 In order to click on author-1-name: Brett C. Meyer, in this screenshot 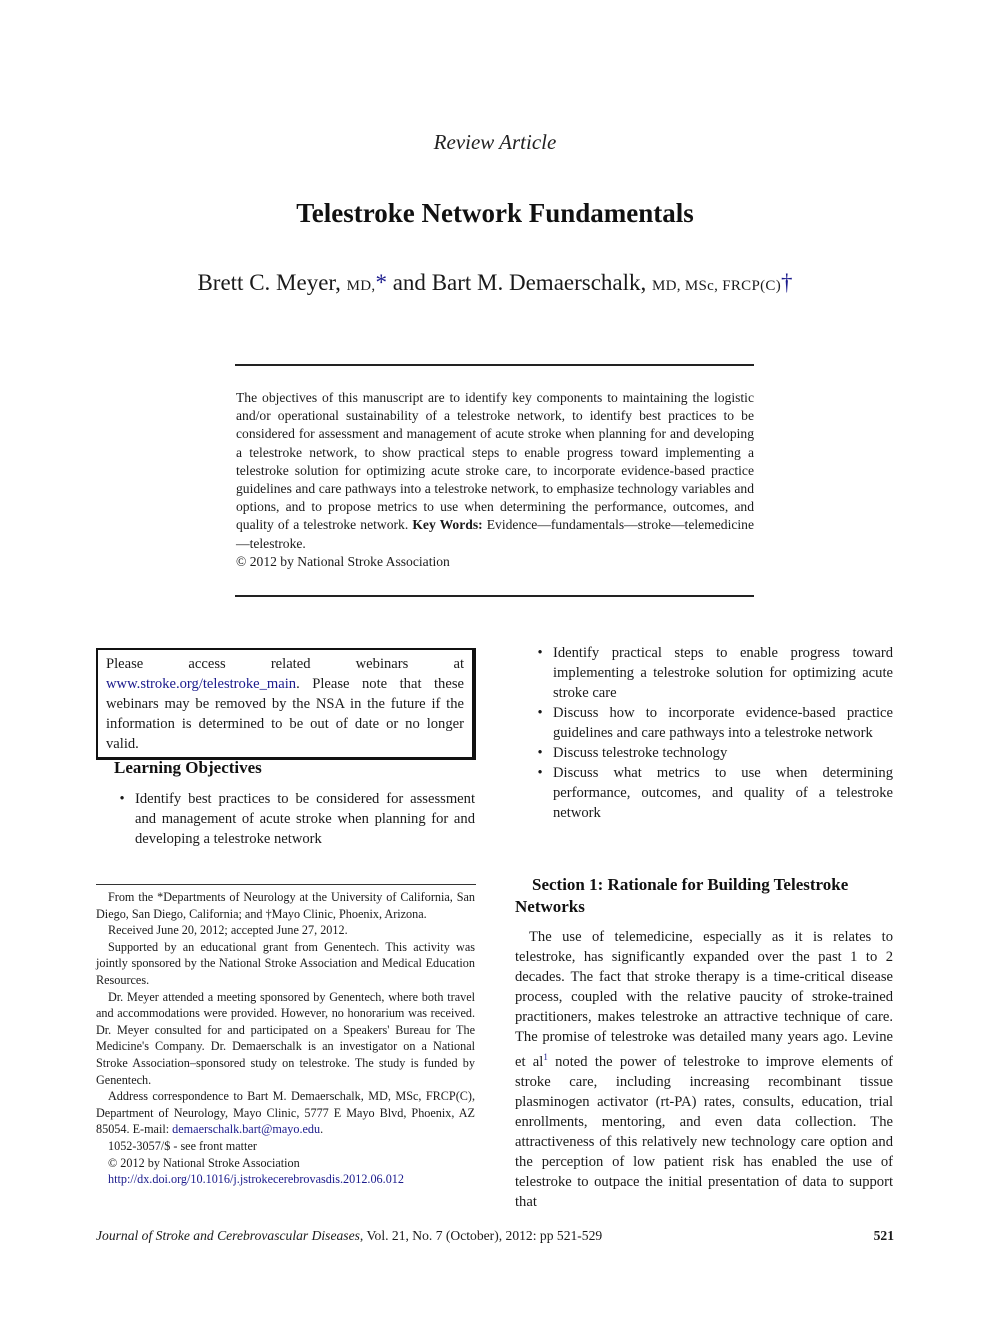, I will do `click(272, 282)`.